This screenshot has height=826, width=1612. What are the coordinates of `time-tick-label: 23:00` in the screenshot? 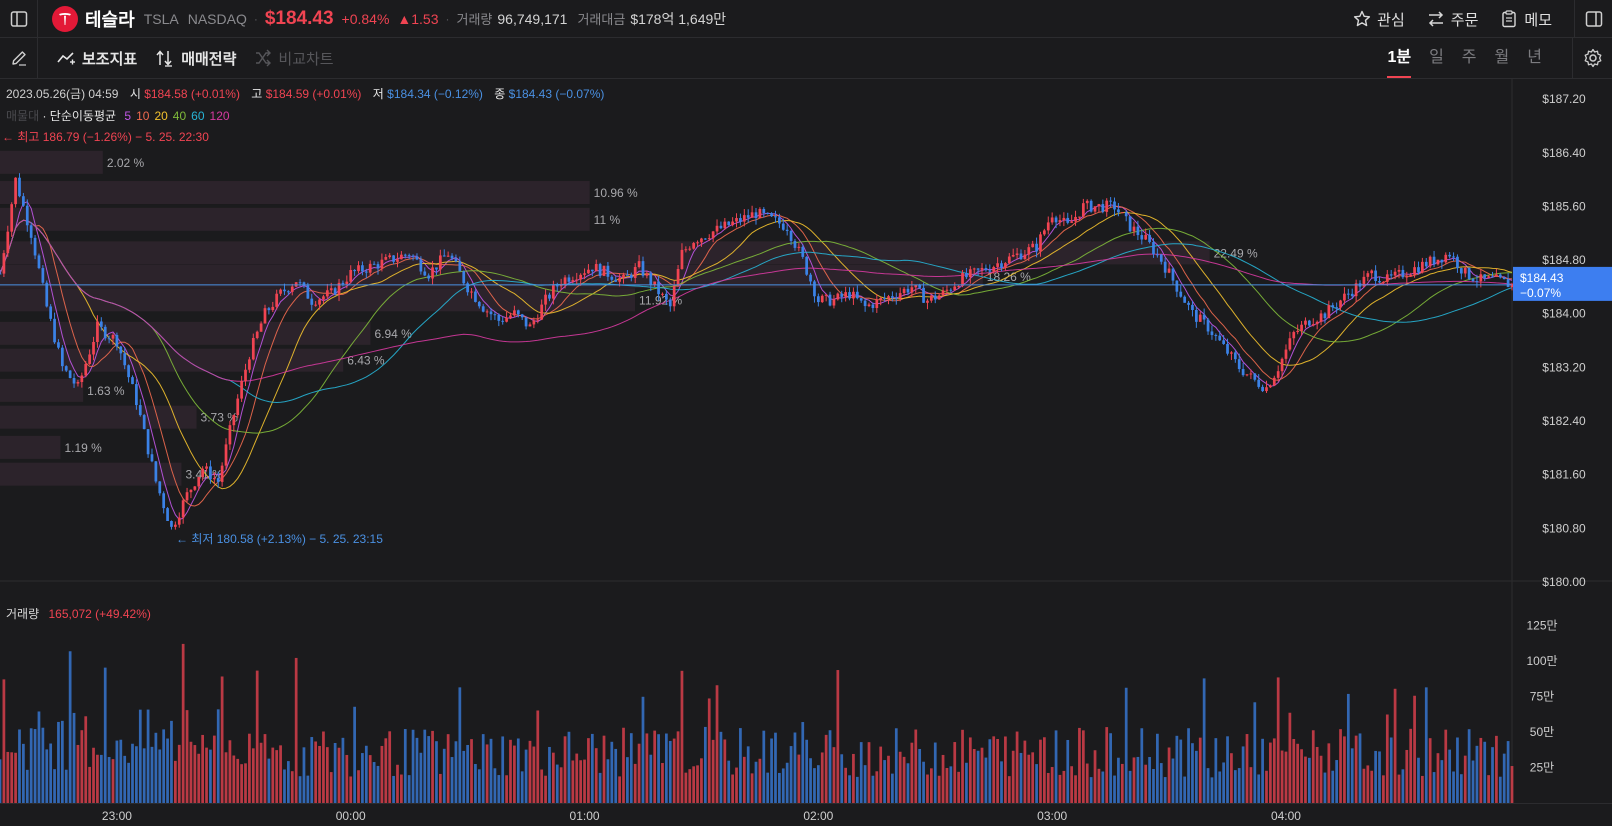 It's located at (116, 816).